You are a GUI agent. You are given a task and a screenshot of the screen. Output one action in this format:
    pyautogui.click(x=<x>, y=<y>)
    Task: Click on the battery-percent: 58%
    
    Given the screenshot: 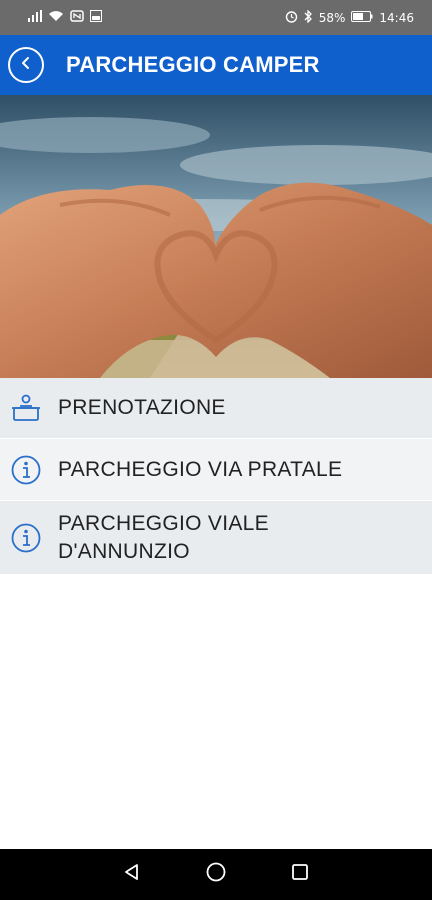 What is the action you would take?
    pyautogui.click(x=332, y=17)
    